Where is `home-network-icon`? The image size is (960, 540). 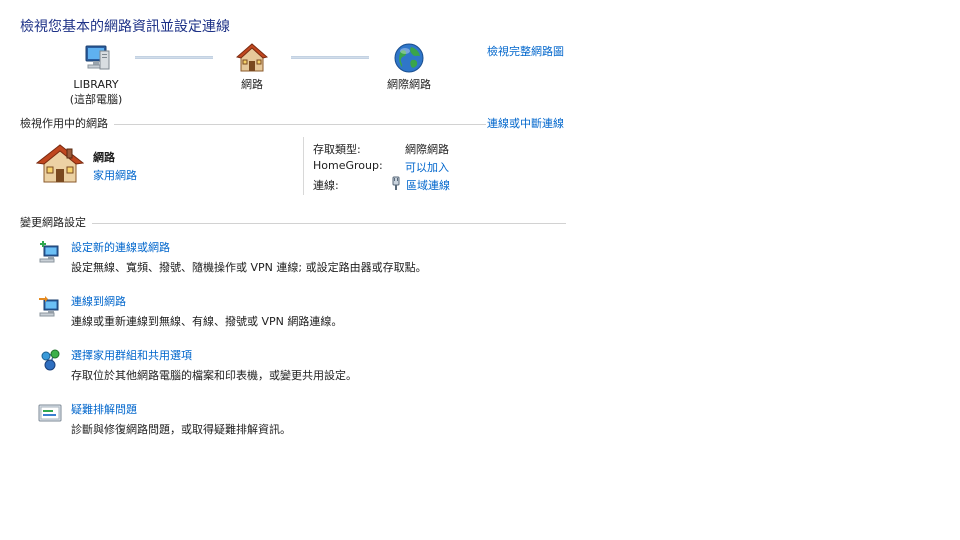
home-network-icon is located at coordinates (60, 164).